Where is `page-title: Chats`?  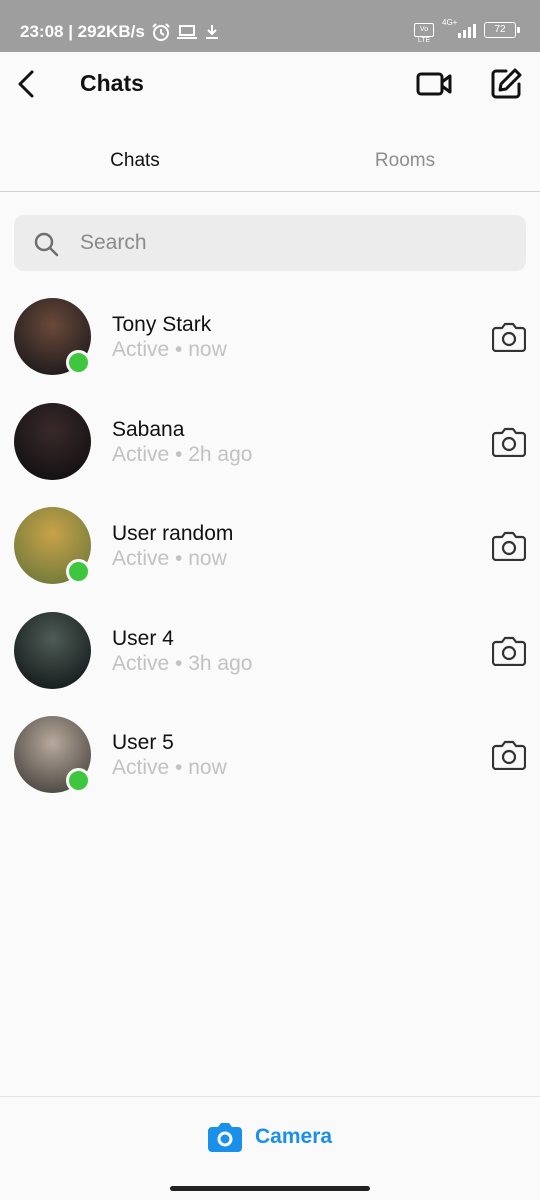
page-title: Chats is located at coordinates (112, 83).